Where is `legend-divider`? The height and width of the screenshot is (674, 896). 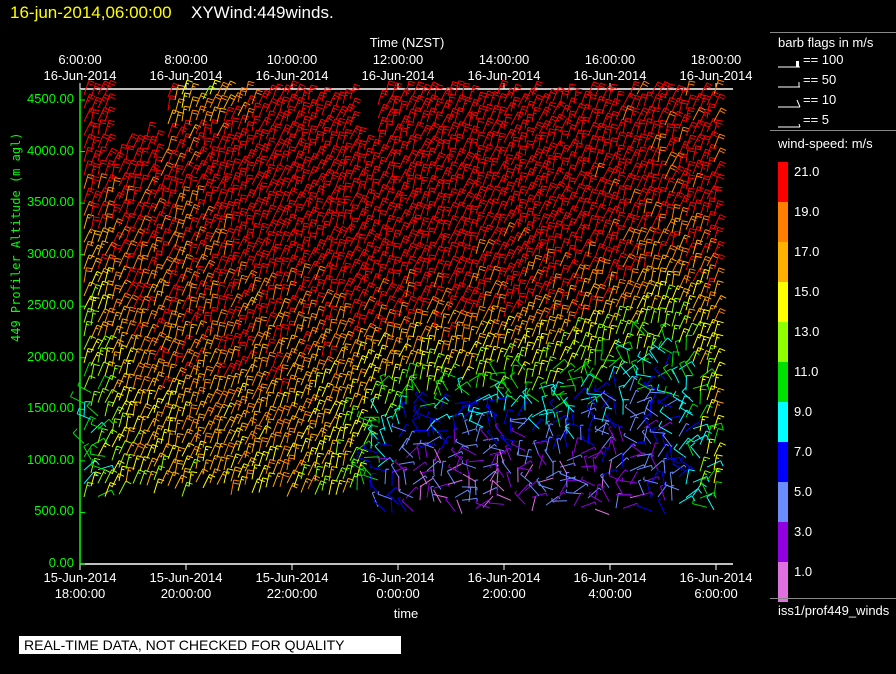
legend-divider is located at coordinates (833, 130).